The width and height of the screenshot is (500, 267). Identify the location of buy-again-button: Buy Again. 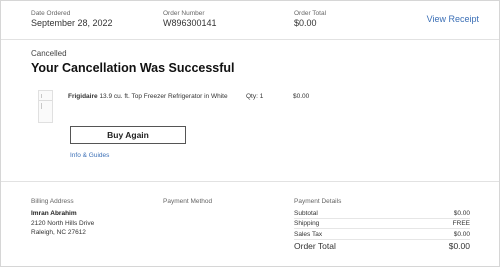
(128, 135).